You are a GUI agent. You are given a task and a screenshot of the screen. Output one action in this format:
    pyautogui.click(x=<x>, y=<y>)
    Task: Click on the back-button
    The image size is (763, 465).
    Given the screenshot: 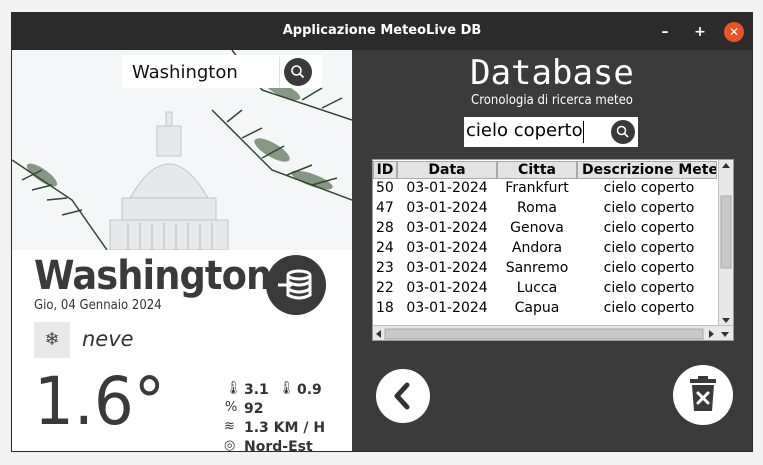 What is the action you would take?
    pyautogui.click(x=403, y=396)
    